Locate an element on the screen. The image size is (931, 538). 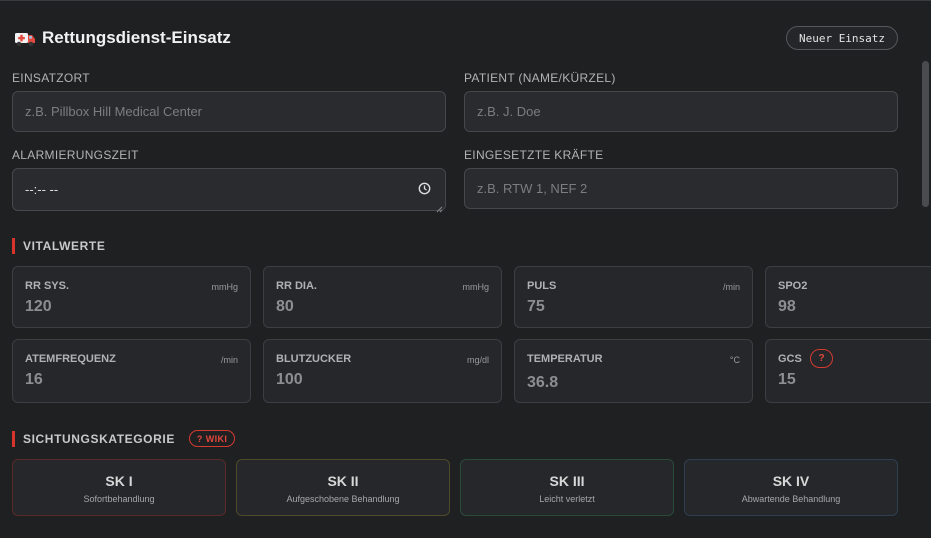
vital-value: 80 is located at coordinates (285, 306).